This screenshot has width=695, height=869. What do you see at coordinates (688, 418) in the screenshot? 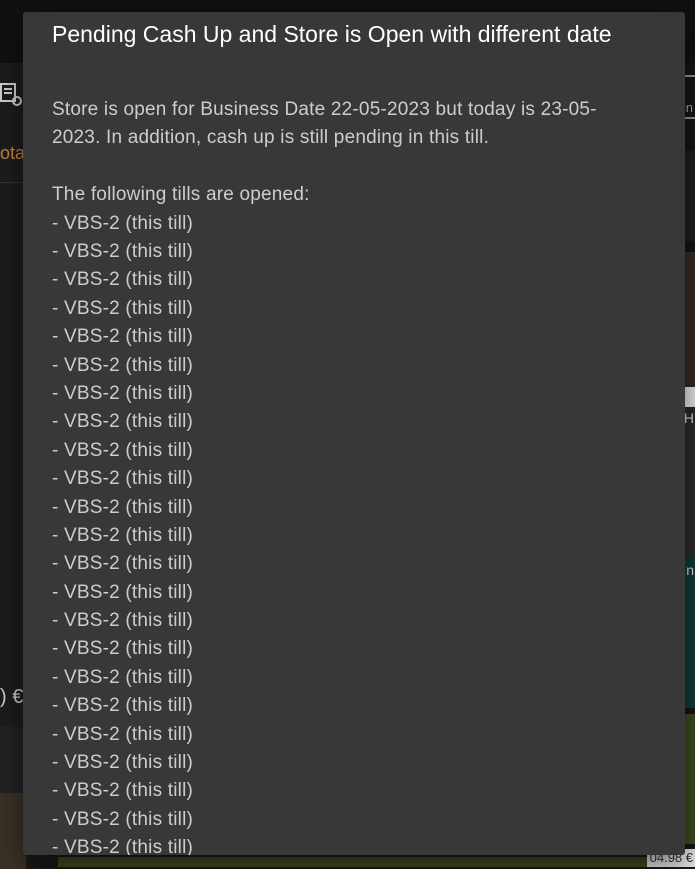
I see `product-tile-label: H` at bounding box center [688, 418].